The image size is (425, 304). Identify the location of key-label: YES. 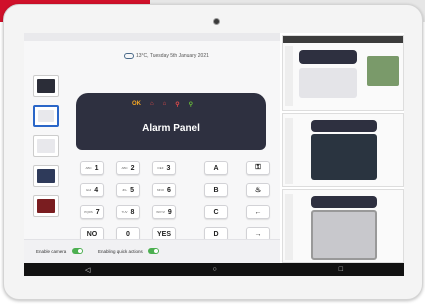
(163, 234).